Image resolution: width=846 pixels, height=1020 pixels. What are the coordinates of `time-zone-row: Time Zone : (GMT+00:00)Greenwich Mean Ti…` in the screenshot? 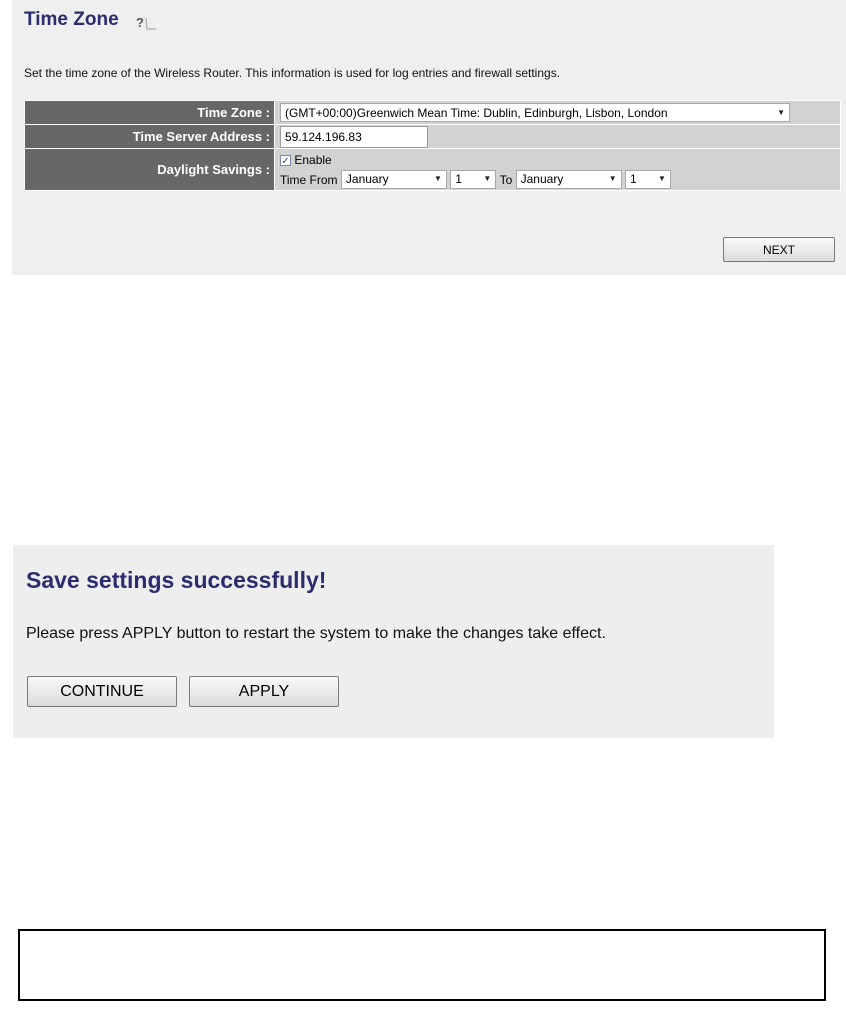 It's located at (432, 112).